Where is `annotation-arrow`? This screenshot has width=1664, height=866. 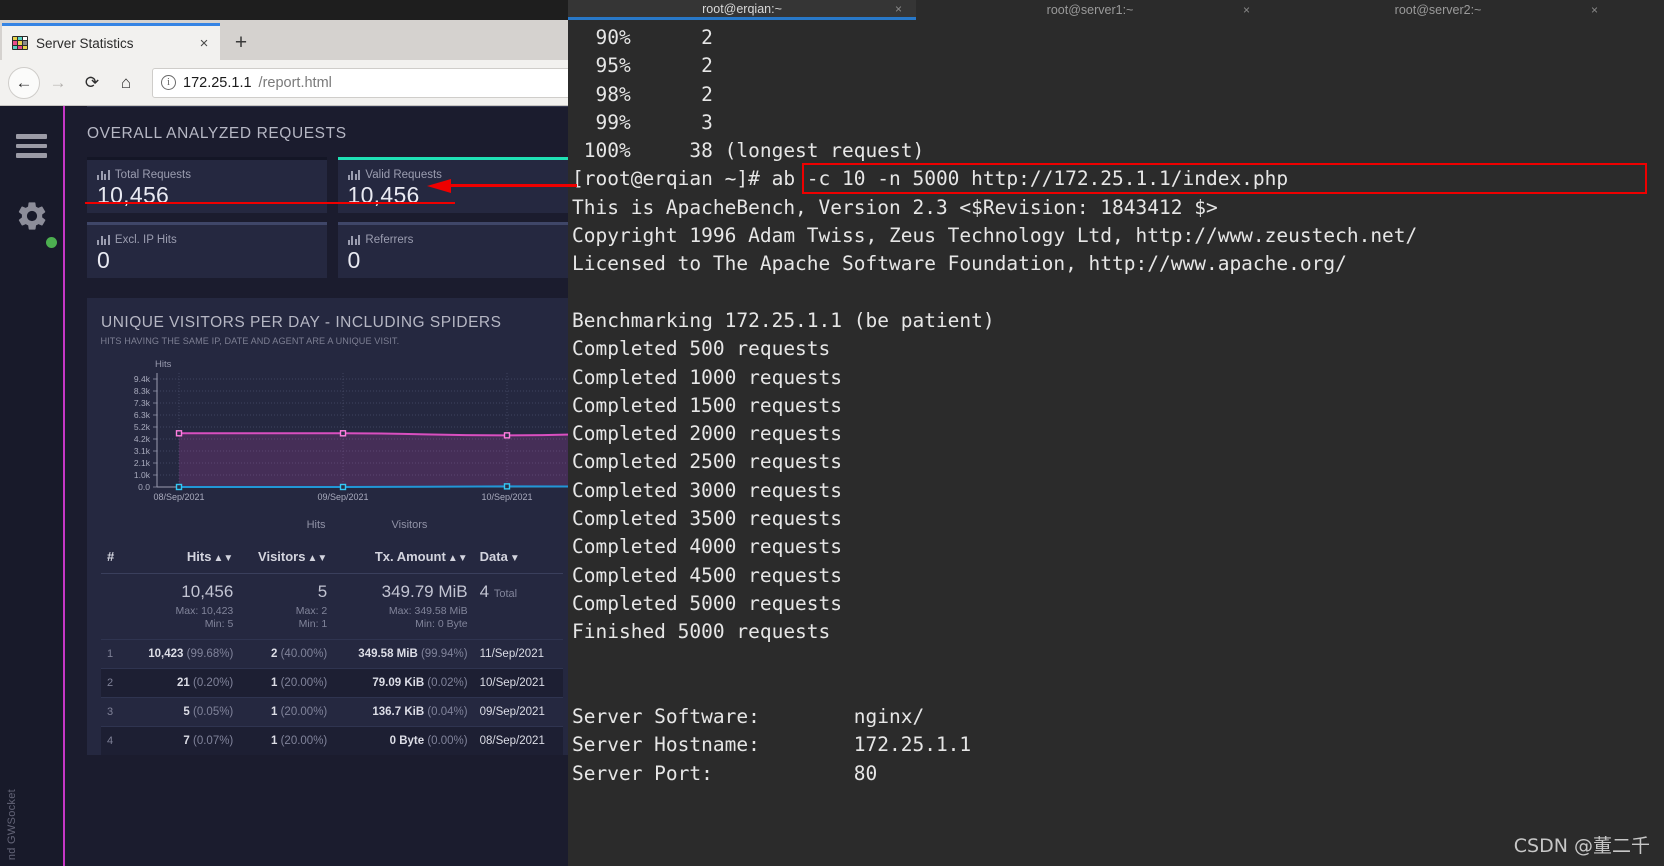
annotation-arrow is located at coordinates (502, 186).